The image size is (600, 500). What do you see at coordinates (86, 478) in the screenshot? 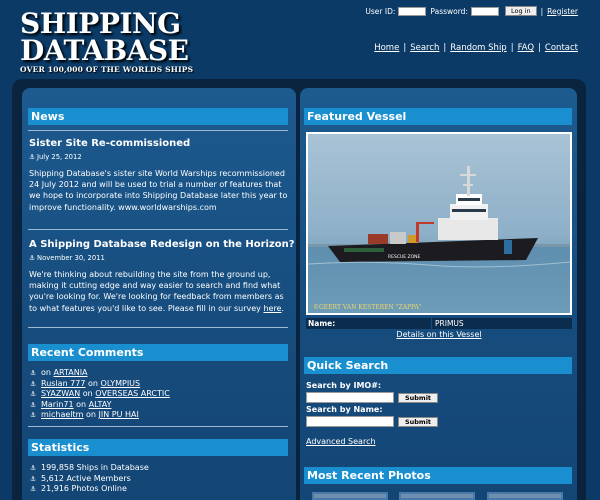
I see `stat-text: 5,612 Active Members` at bounding box center [86, 478].